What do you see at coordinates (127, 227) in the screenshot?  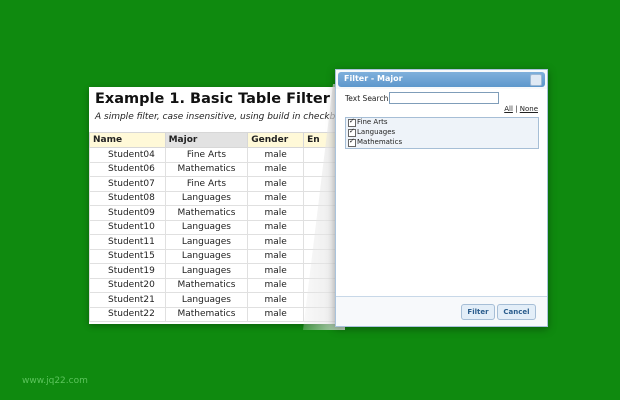 I see `cell-name: Student10` at bounding box center [127, 227].